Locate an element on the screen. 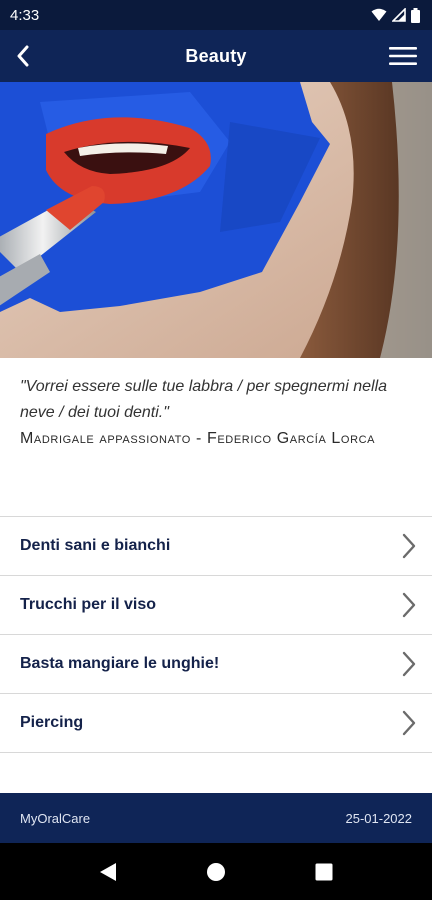  signal-icon is located at coordinates (399, 15).